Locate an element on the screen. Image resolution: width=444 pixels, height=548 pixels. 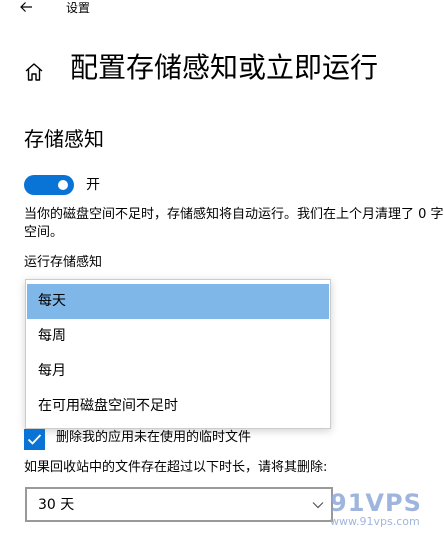
back-arrow-icon is located at coordinates (26, 7).